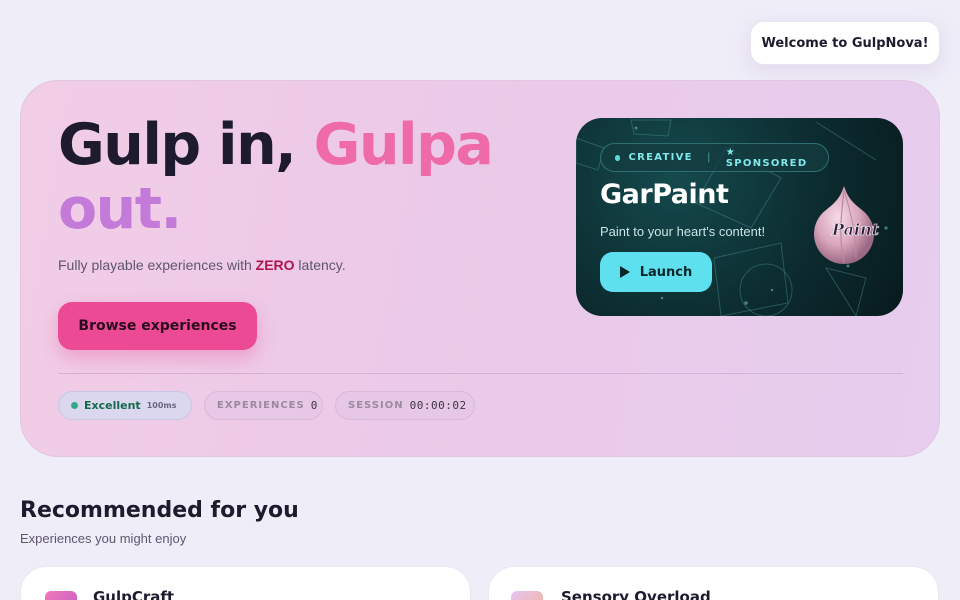 Image resolution: width=960 pixels, height=600 pixels. What do you see at coordinates (275, 265) in the screenshot?
I see `hero-subtitle-emphasis: ZERO` at bounding box center [275, 265].